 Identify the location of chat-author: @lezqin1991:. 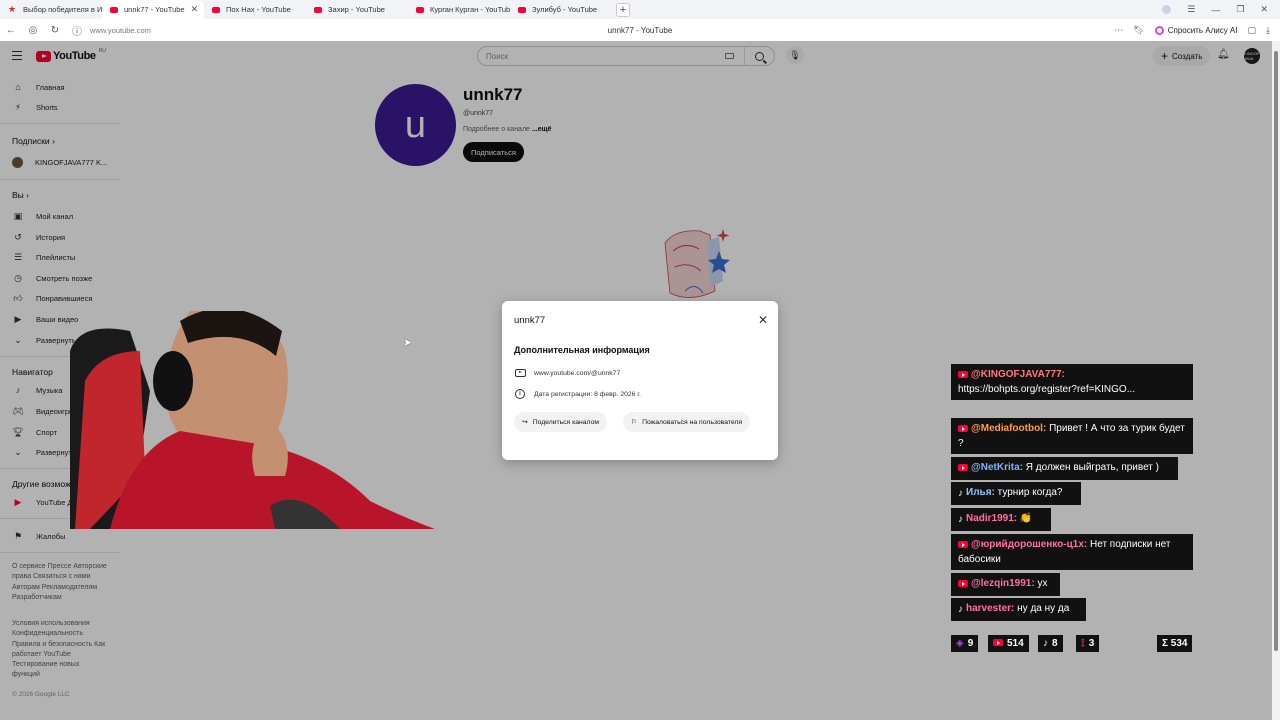
(1004, 583).